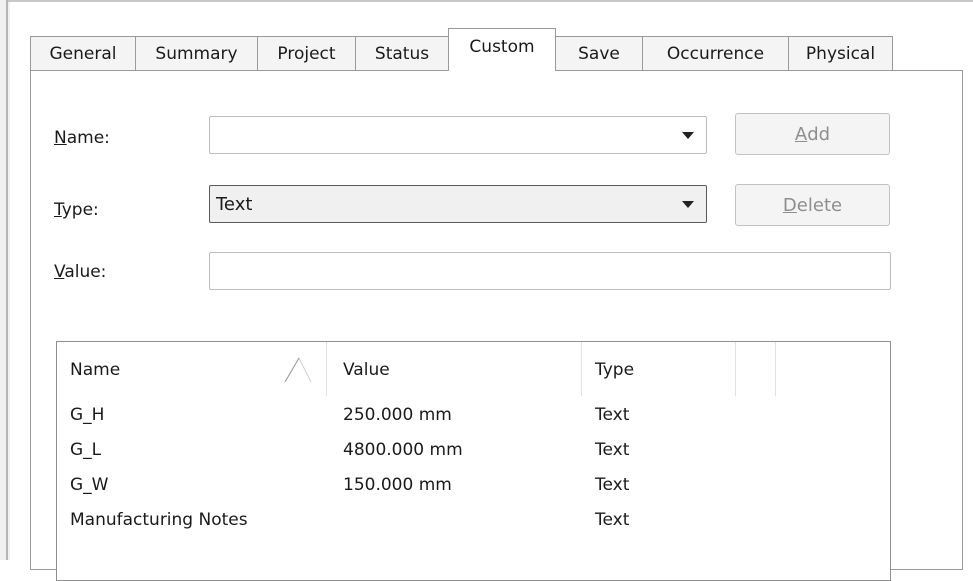  I want to click on name-combobox, so click(458, 135).